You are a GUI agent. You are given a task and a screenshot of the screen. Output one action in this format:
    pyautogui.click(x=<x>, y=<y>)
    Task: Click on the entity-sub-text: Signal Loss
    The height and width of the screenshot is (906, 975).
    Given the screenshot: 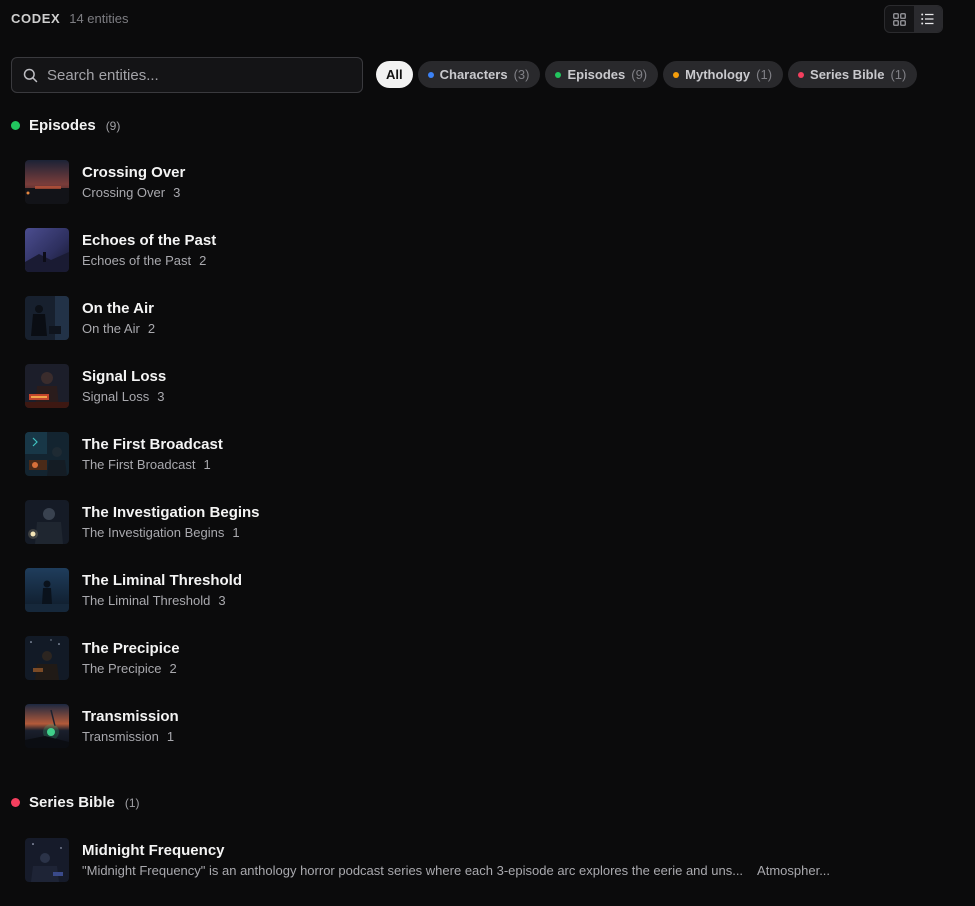 What is the action you would take?
    pyautogui.click(x=116, y=396)
    